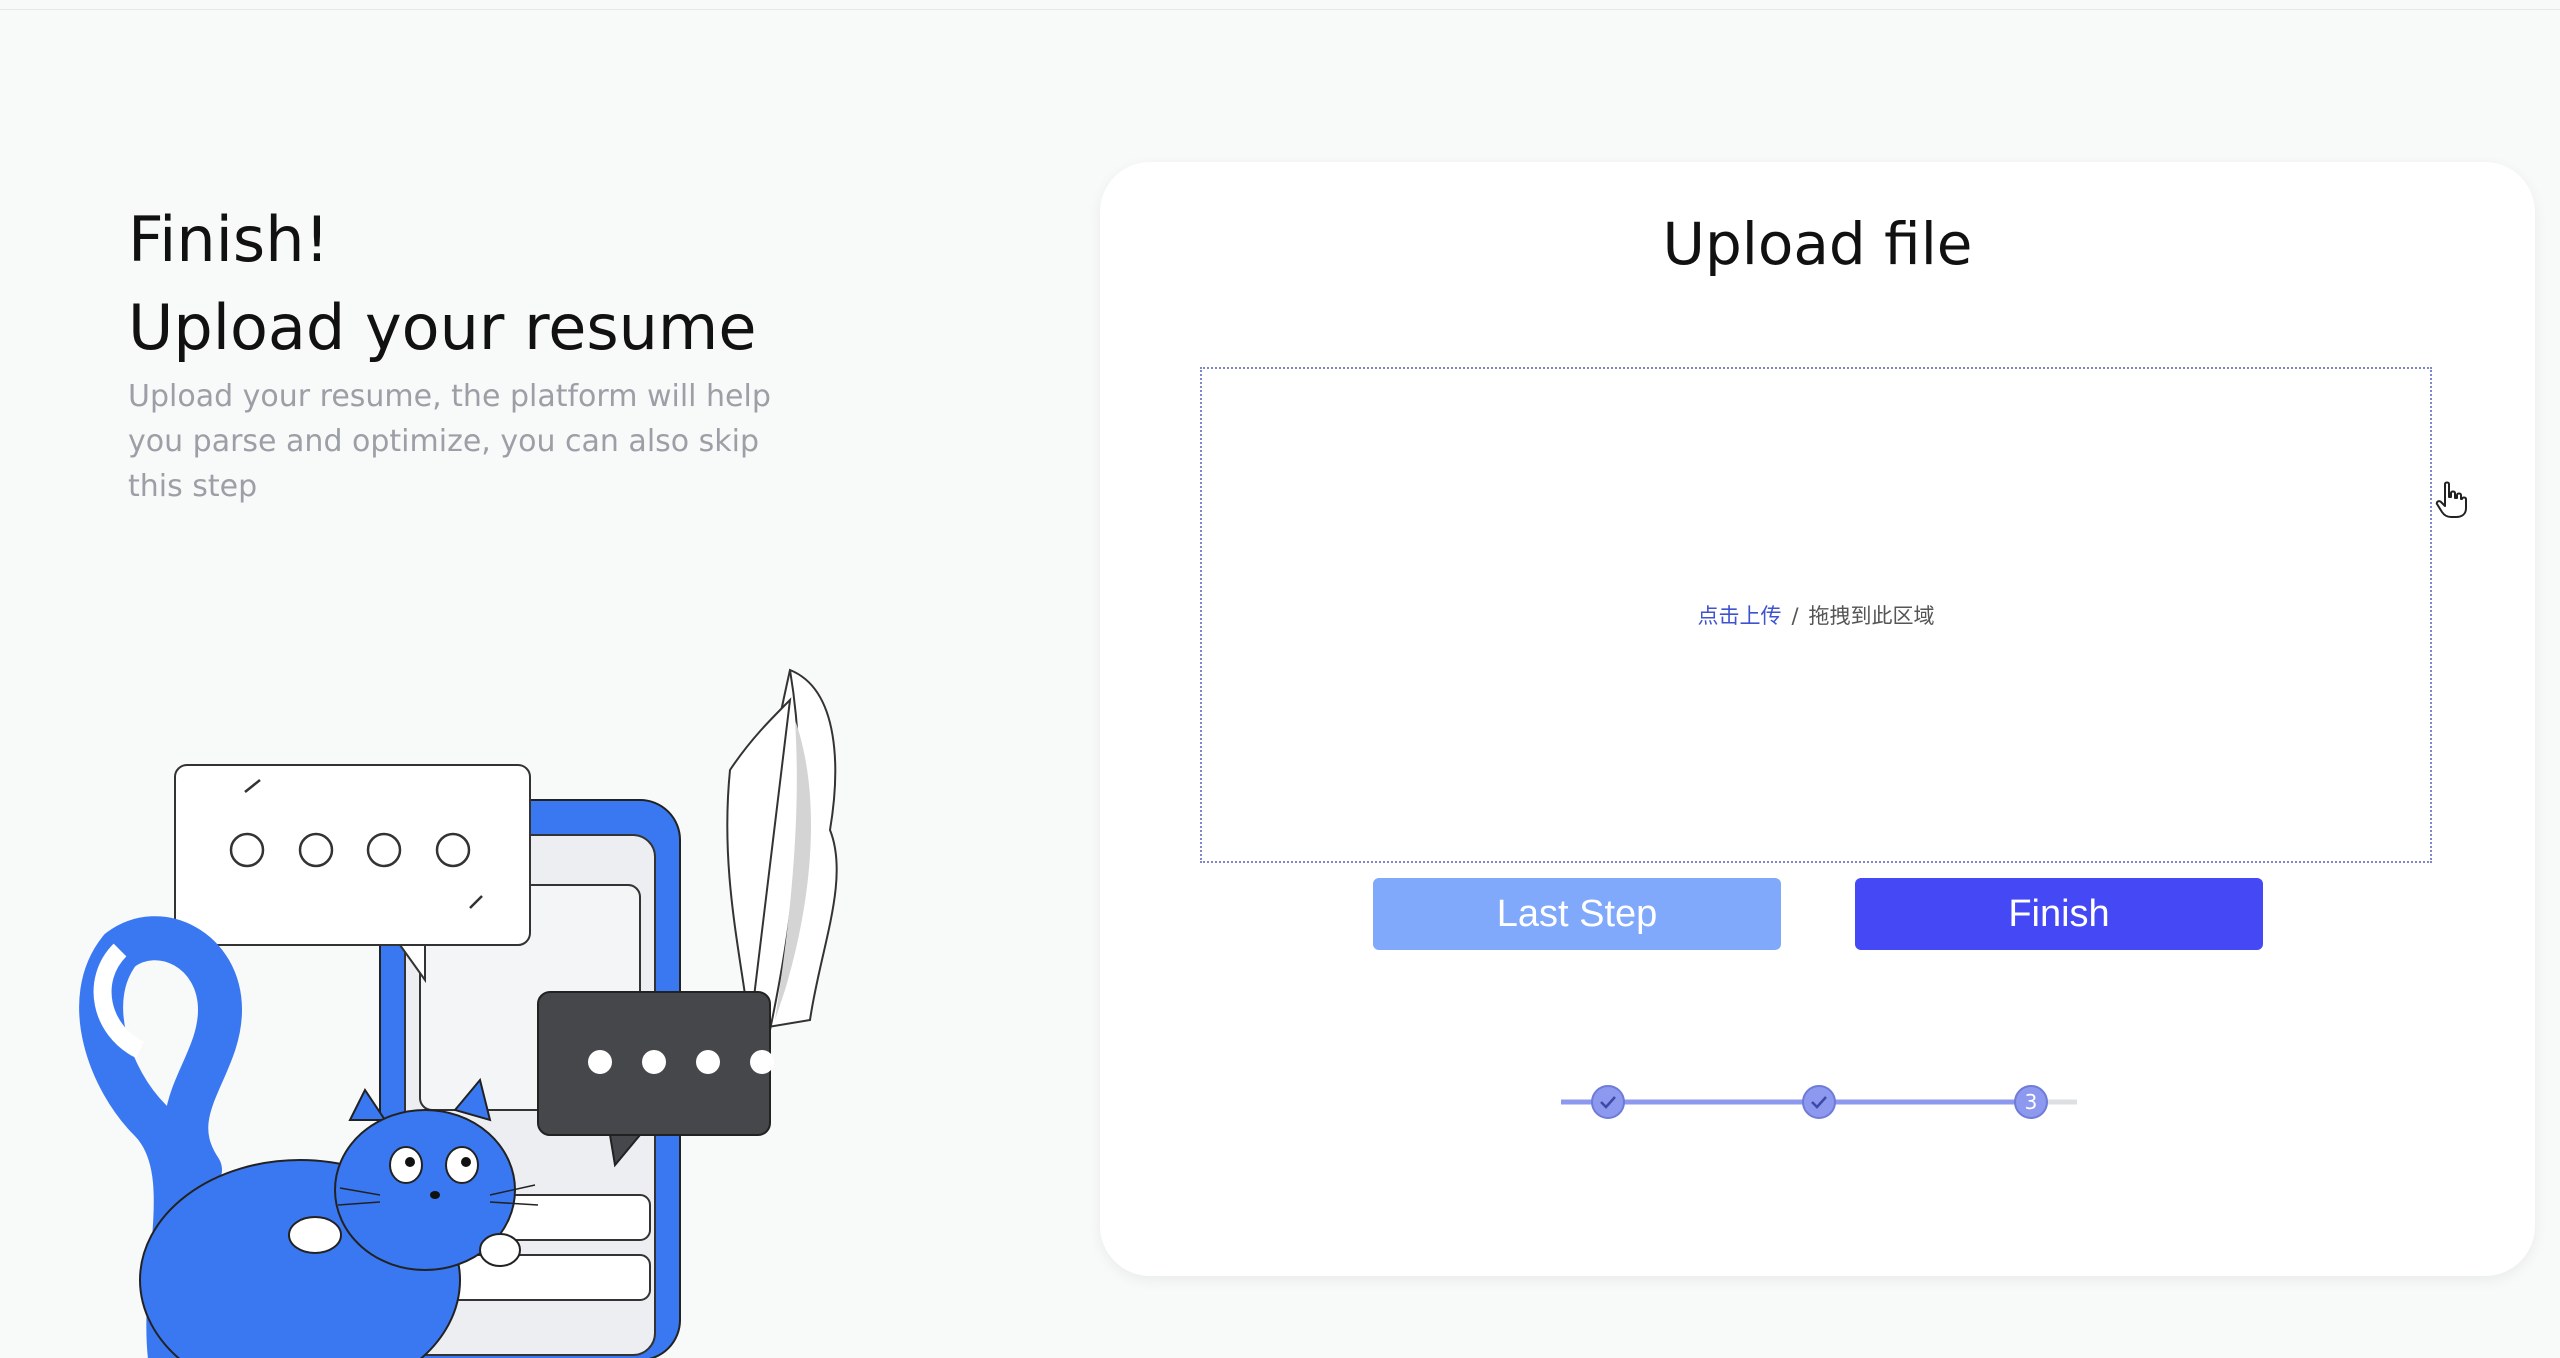 Image resolution: width=2560 pixels, height=1358 pixels. What do you see at coordinates (1280, 9) in the screenshot?
I see `top-divider` at bounding box center [1280, 9].